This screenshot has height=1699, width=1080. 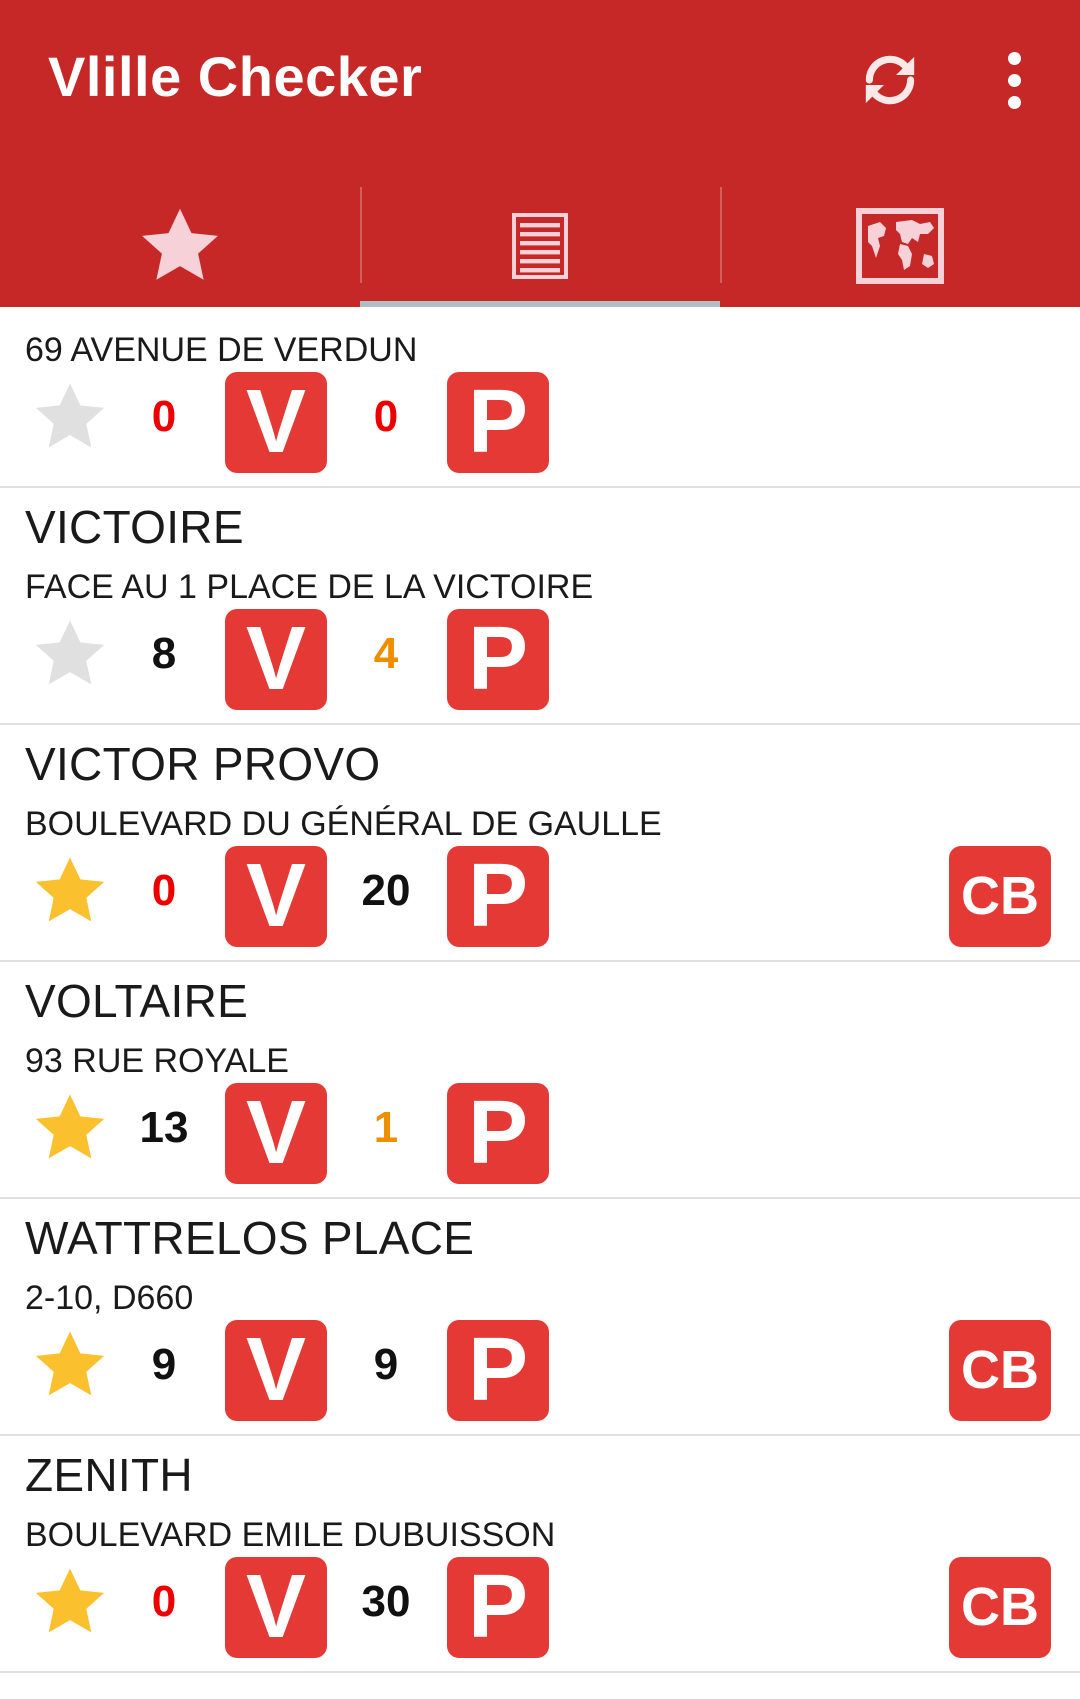 I want to click on list-icon, so click(x=540, y=246).